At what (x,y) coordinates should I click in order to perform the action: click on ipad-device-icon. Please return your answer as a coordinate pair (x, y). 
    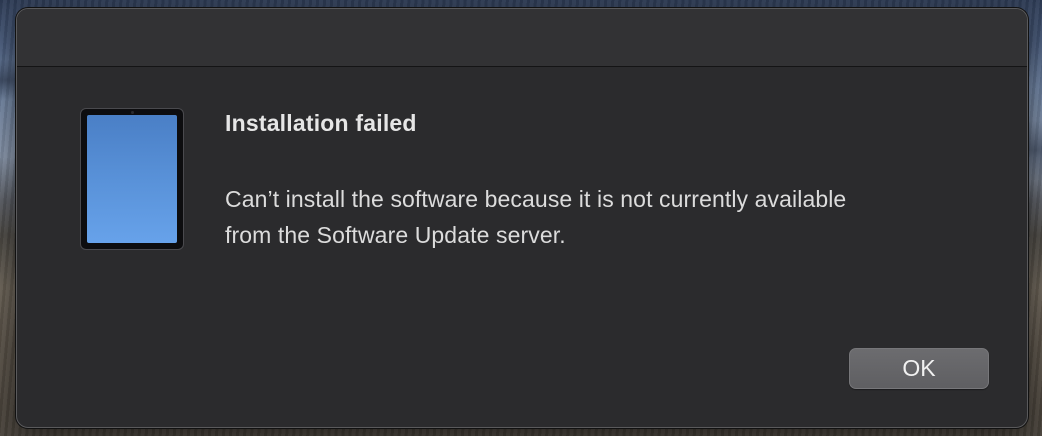
    Looking at the image, I should click on (132, 179).